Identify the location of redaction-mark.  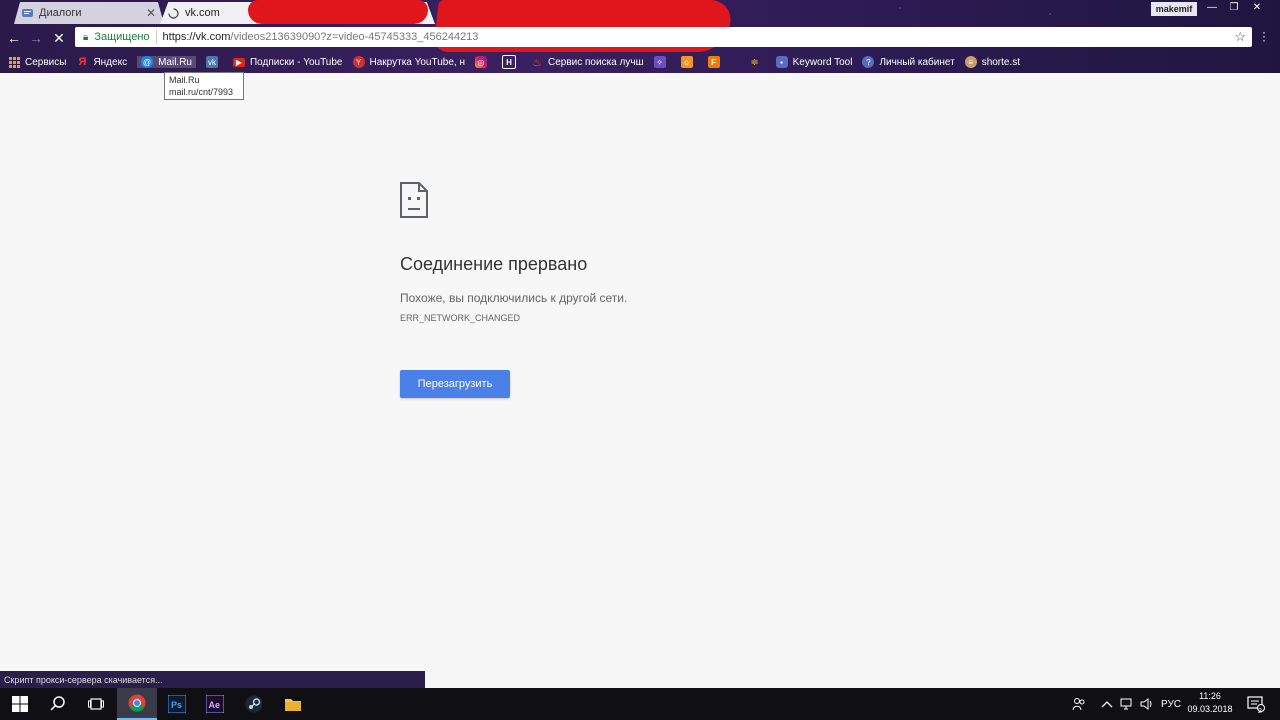
(338, 12).